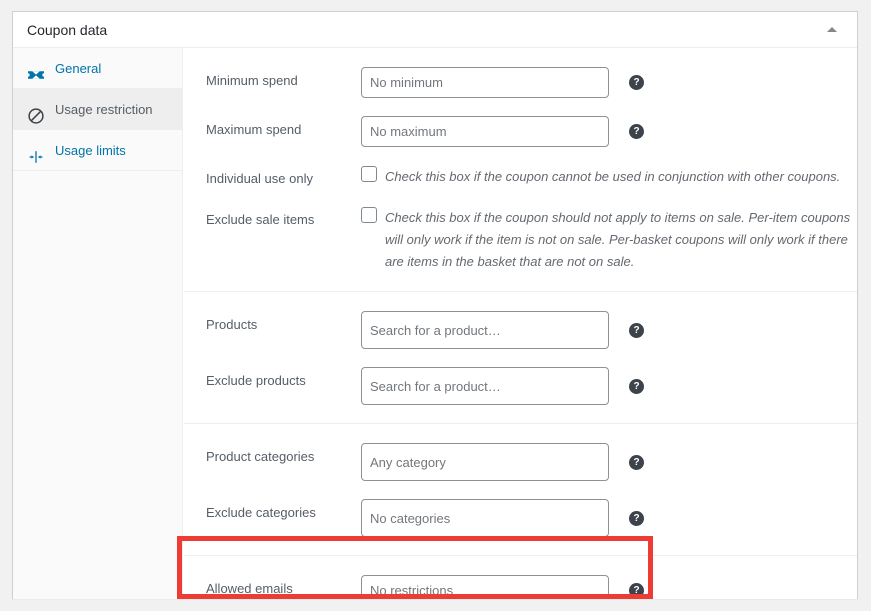 The width and height of the screenshot is (871, 611). I want to click on minimum-spend-input, so click(485, 82).